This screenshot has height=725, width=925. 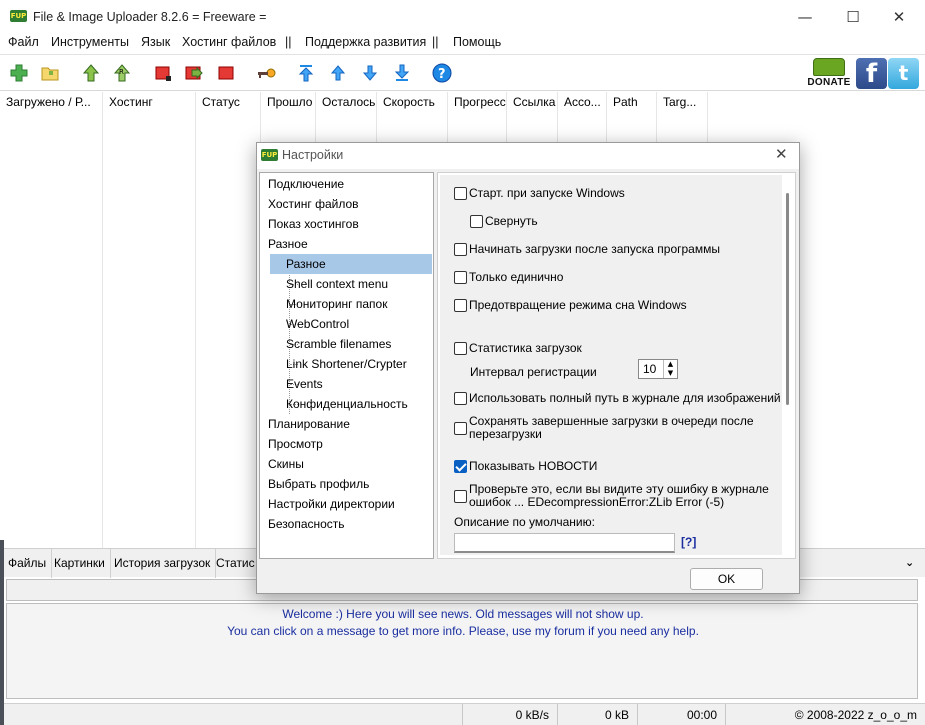 I want to click on menu-support-development: Поддержка развития, so click(x=365, y=42).